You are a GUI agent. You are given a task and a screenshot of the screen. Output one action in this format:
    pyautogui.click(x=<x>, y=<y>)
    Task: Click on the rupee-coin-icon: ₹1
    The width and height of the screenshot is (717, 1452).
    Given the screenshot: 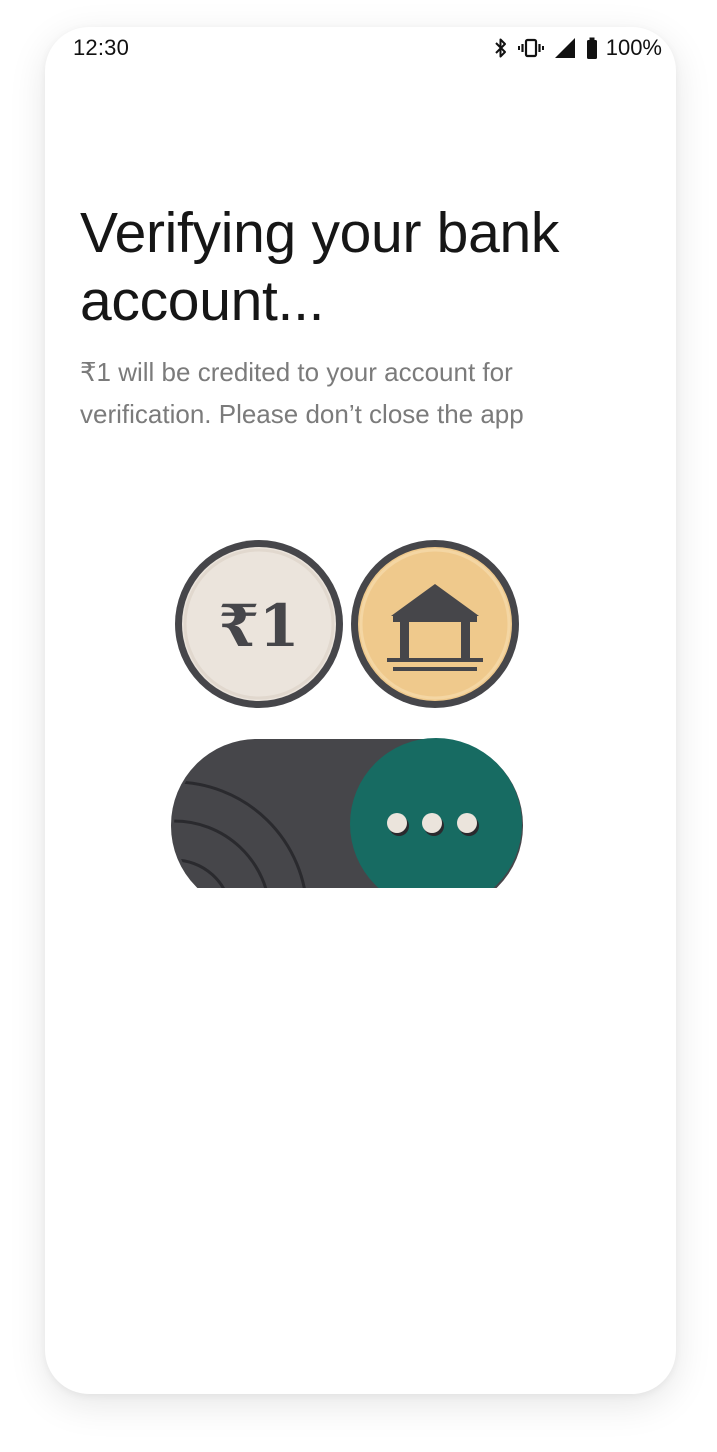 What is the action you would take?
    pyautogui.click(x=259, y=624)
    